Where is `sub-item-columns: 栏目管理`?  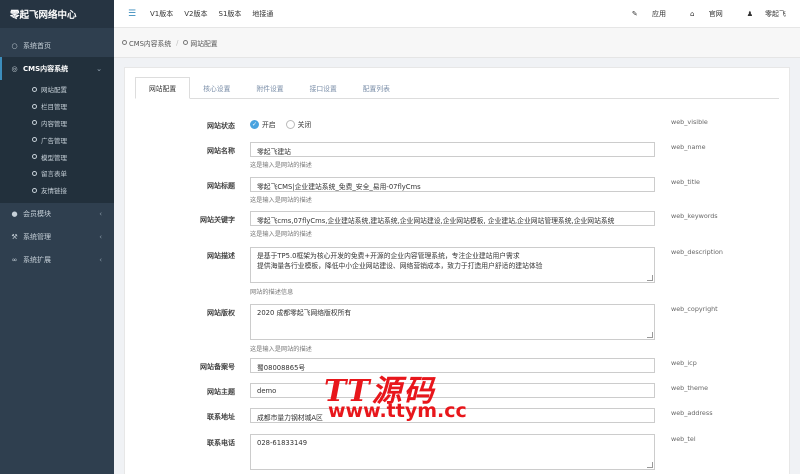 sub-item-columns: 栏目管理 is located at coordinates (57, 106).